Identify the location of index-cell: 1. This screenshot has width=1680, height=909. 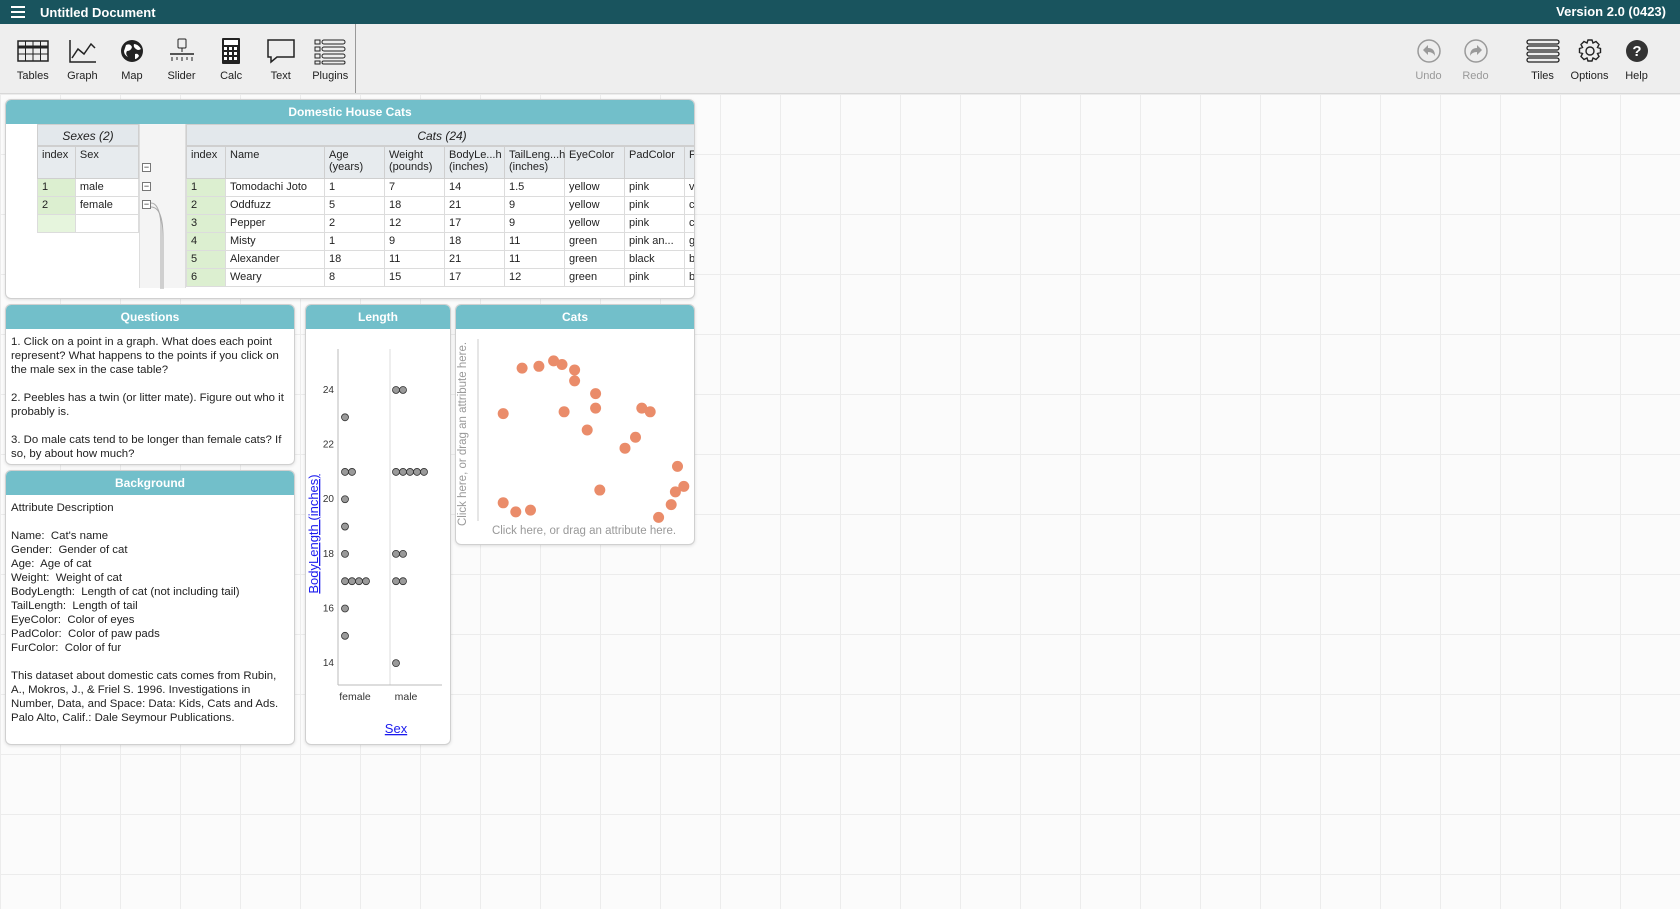
(206, 187).